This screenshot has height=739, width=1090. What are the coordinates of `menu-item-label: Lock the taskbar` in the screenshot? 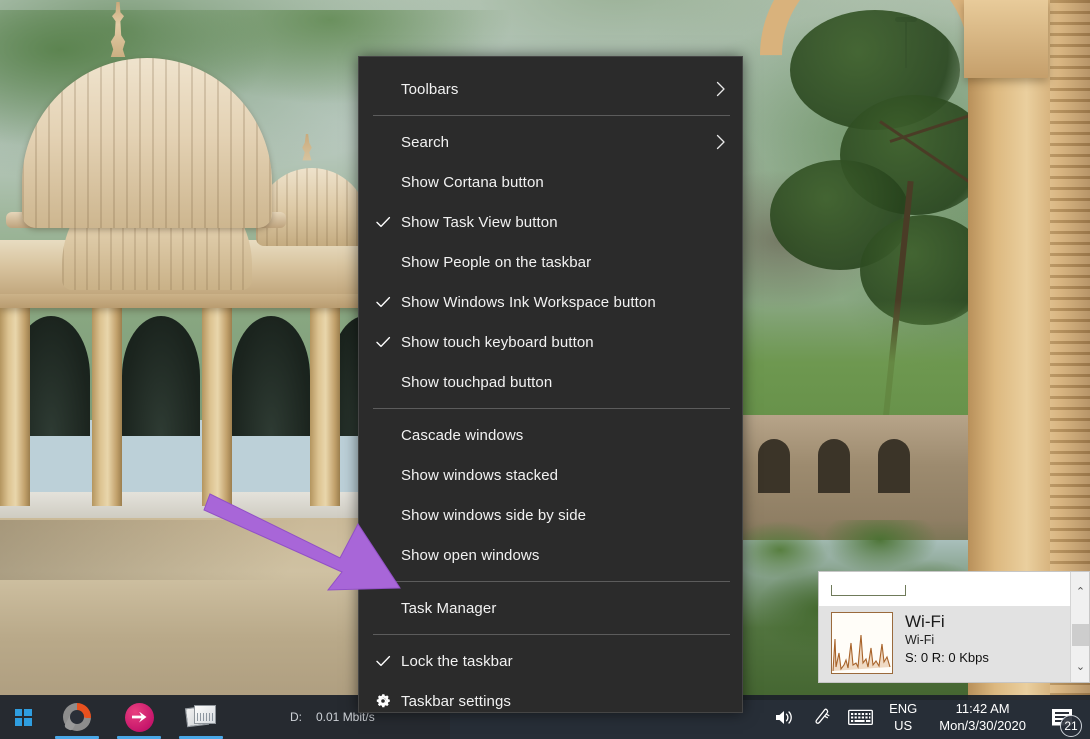 It's located at (457, 661).